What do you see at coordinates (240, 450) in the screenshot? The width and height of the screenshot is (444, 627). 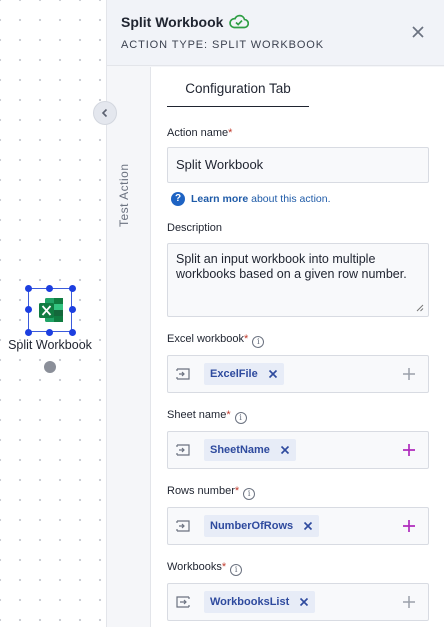 I see `chip-label: SheetName` at bounding box center [240, 450].